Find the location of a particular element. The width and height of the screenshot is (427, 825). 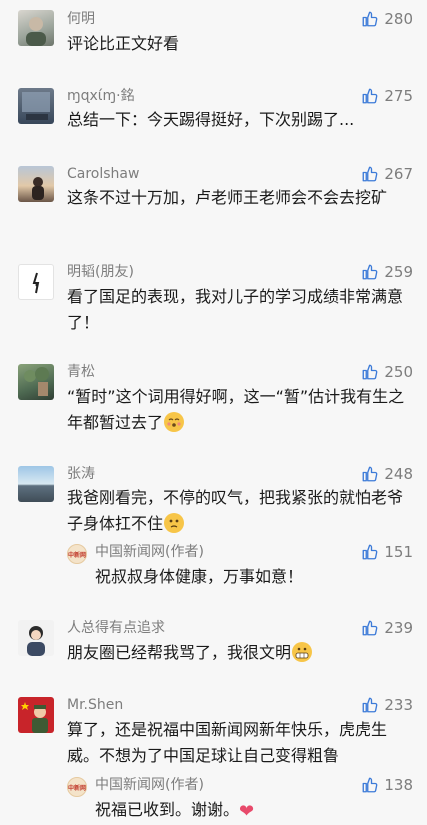

comment-text: 朋友圈已经帮我骂了，我很文明 is located at coordinates (237, 653).